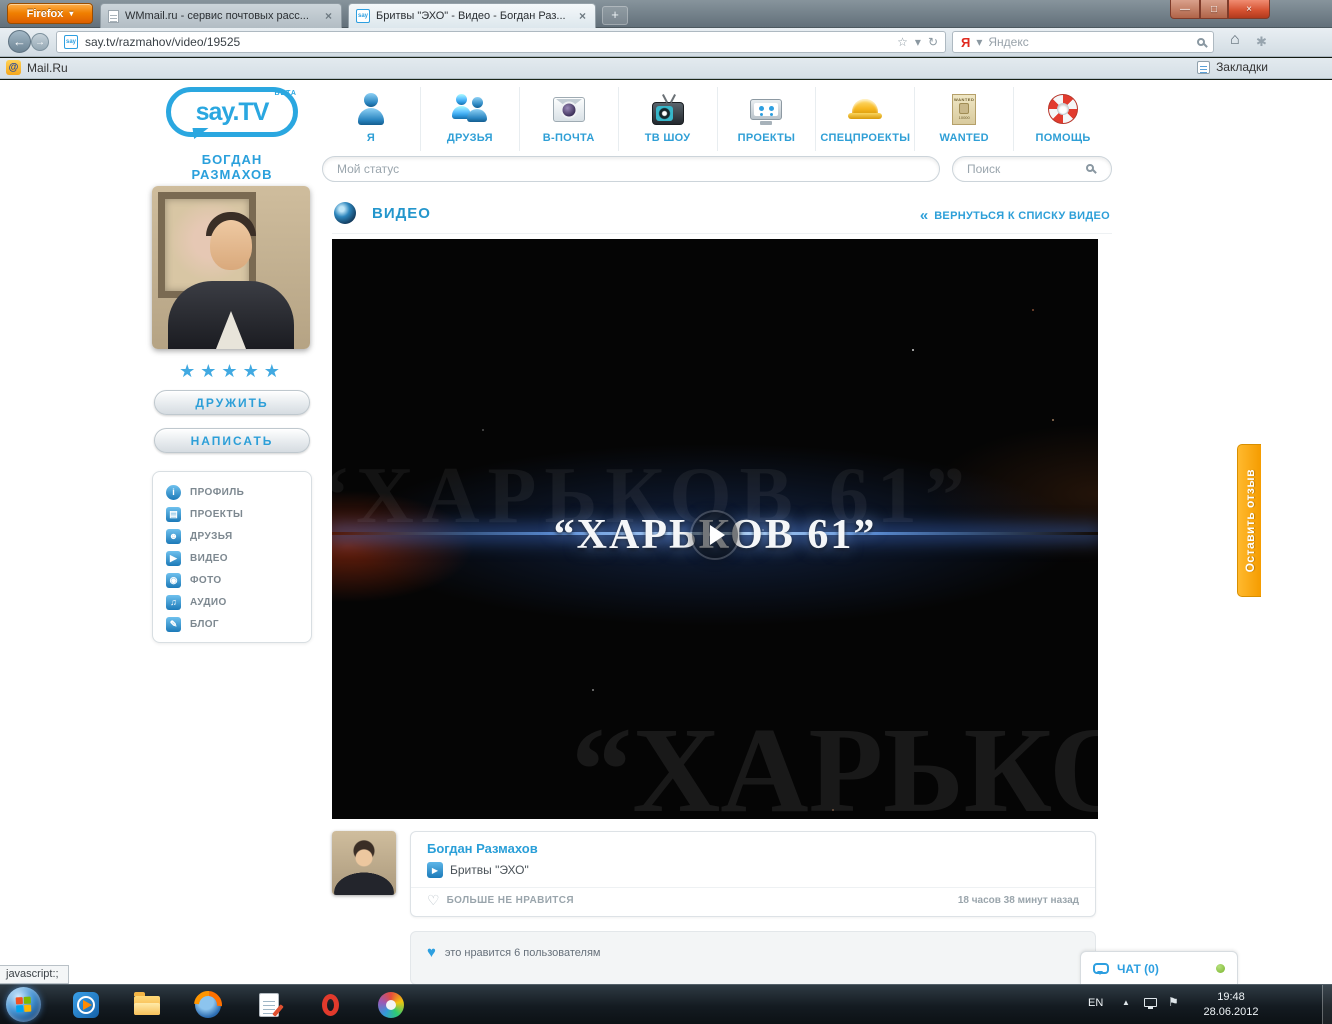 Image resolution: width=1332 pixels, height=1024 pixels. What do you see at coordinates (232, 402) in the screenshot?
I see `add-friend-button: ДРУЖИТЬ` at bounding box center [232, 402].